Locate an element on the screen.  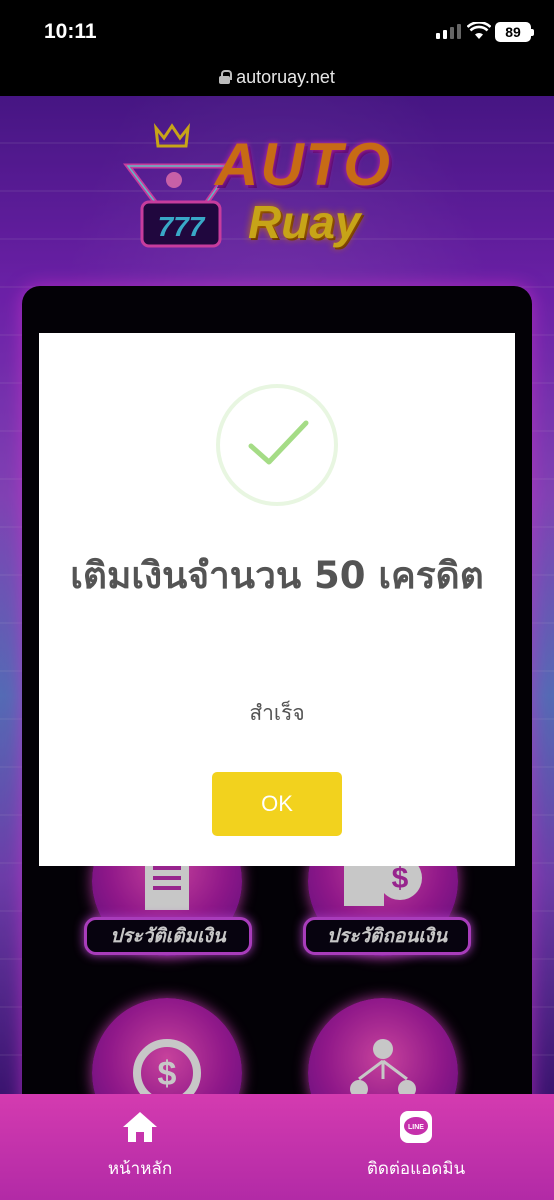
url-text: autoruay.net is located at coordinates (285, 76).